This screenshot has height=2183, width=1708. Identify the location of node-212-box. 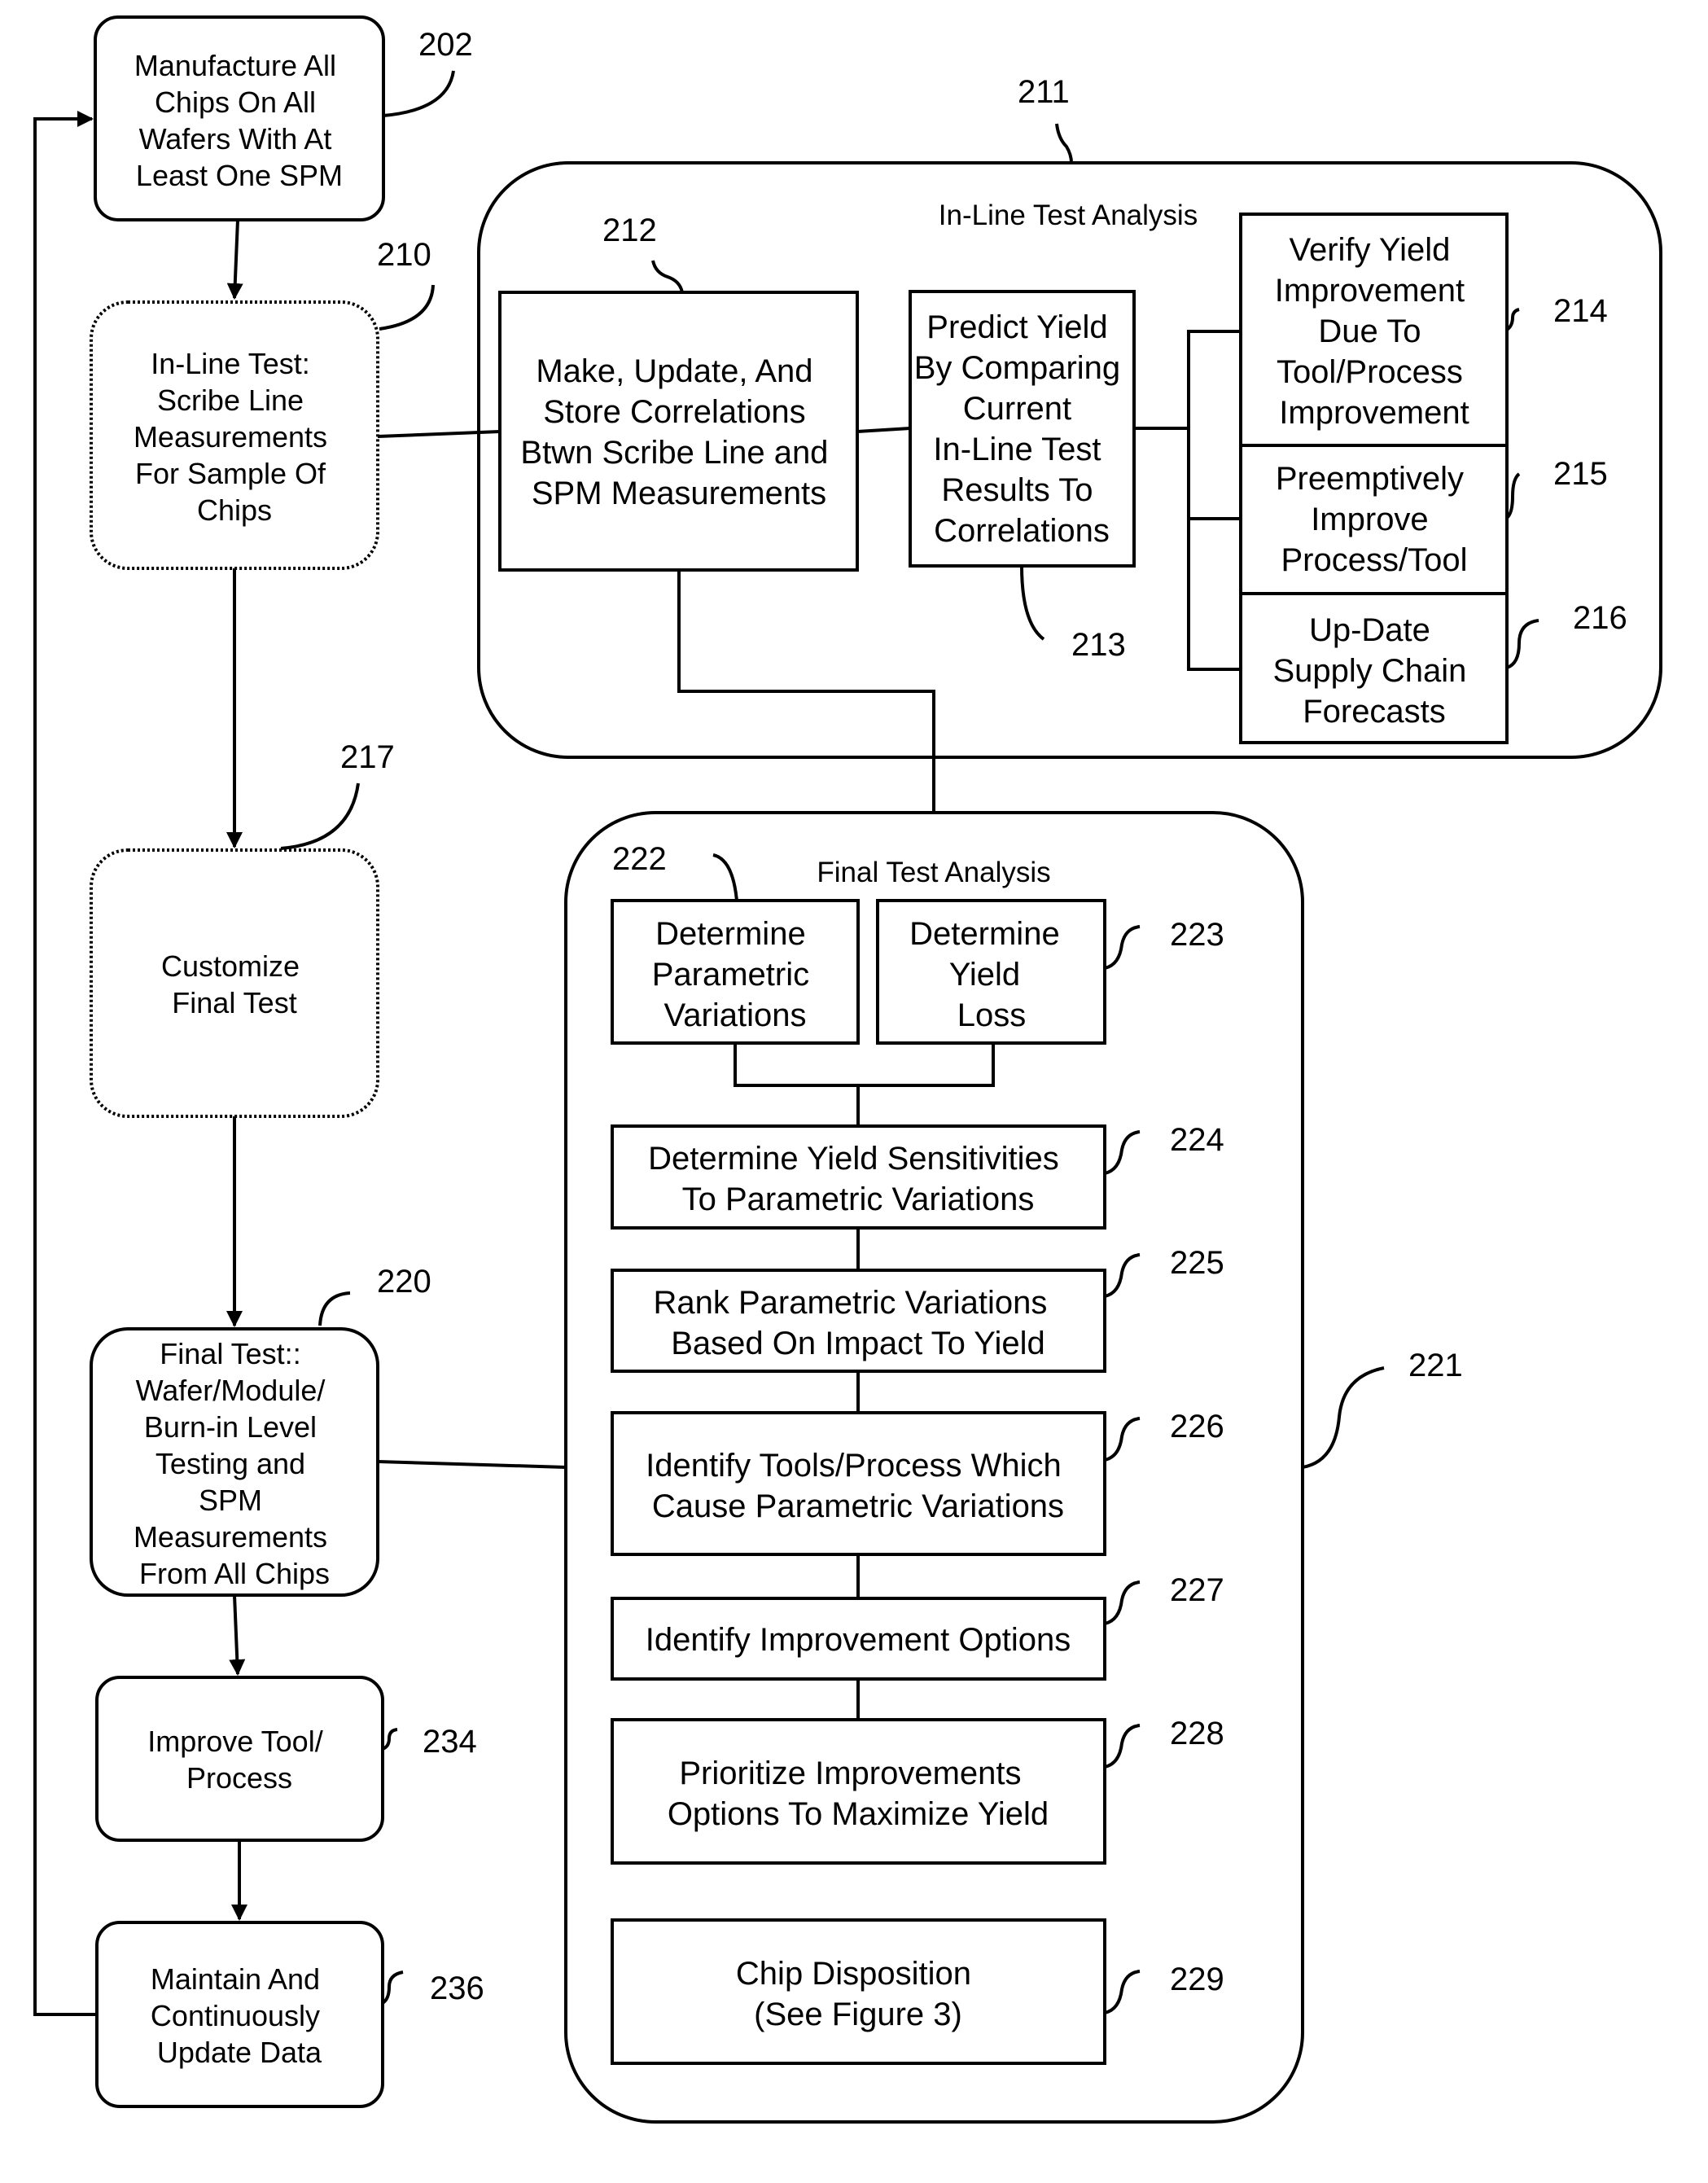
(678, 431).